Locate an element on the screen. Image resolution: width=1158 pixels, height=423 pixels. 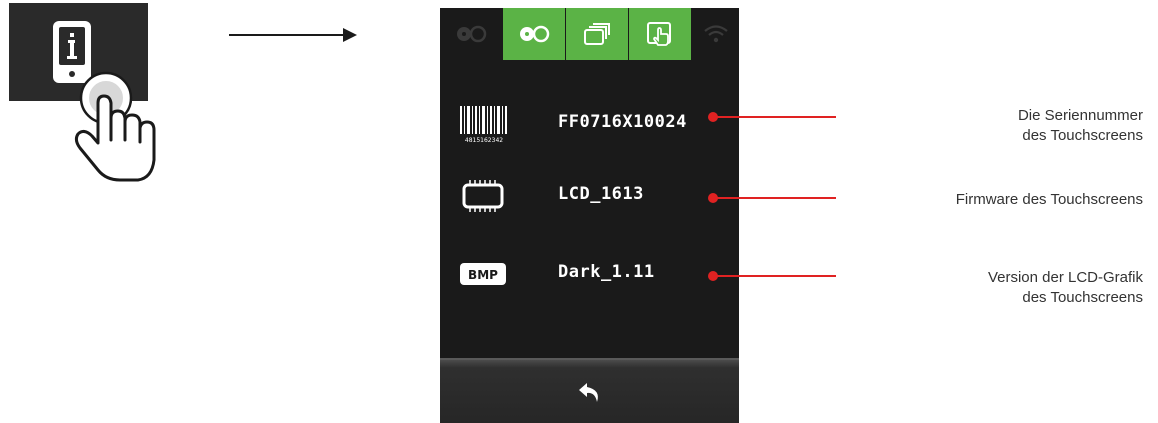
back-arrow-icon is located at coordinates (588, 392).